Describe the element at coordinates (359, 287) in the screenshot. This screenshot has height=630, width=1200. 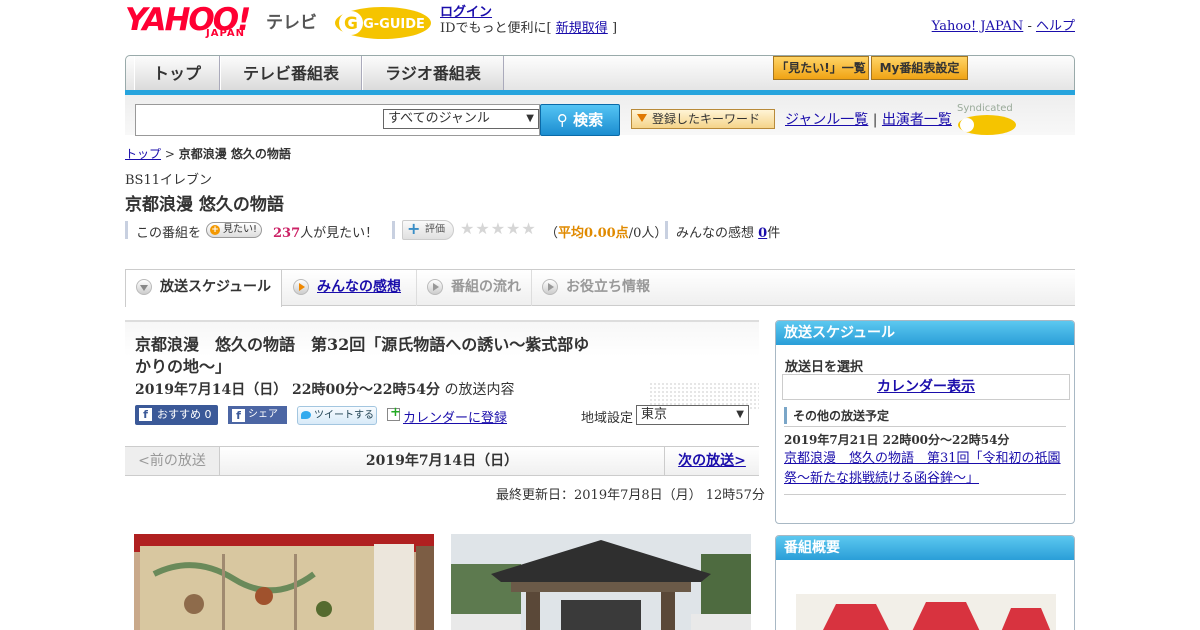
I see `tab-label: みんなの感想` at that location.